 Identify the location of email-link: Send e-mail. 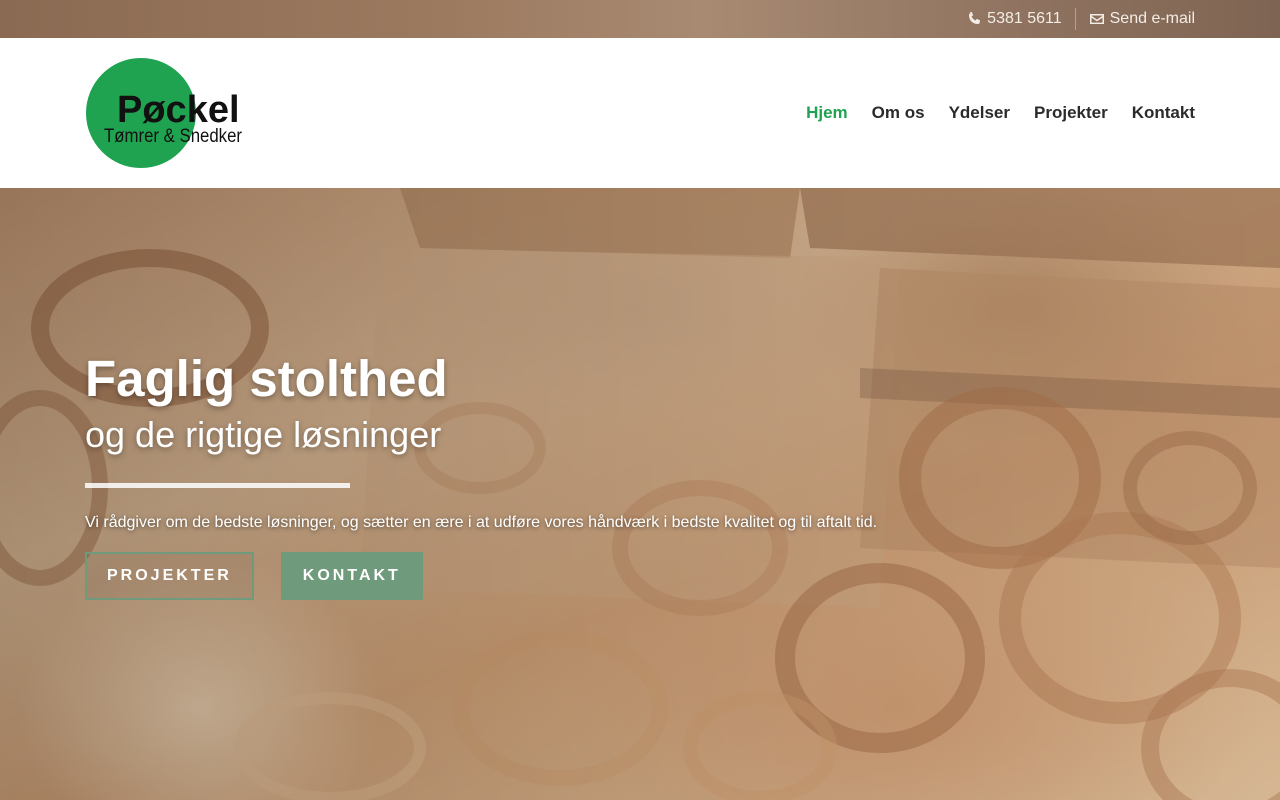
(1142, 19).